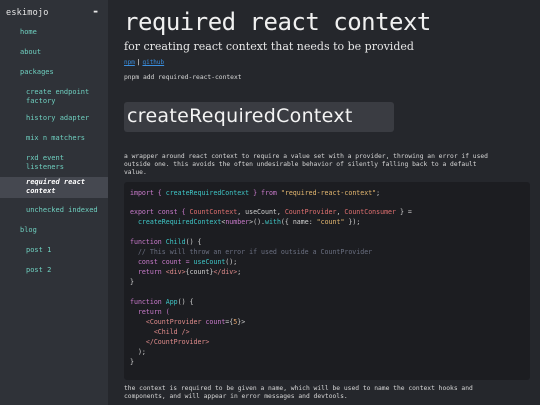  I want to click on npm-link: npm, so click(129, 62).